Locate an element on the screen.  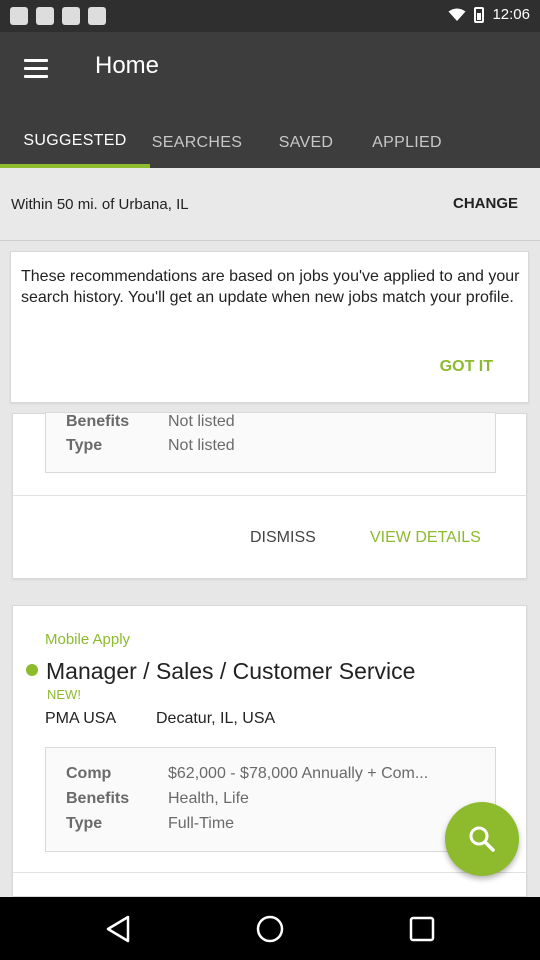
recent-apps-icon is located at coordinates (422, 929).